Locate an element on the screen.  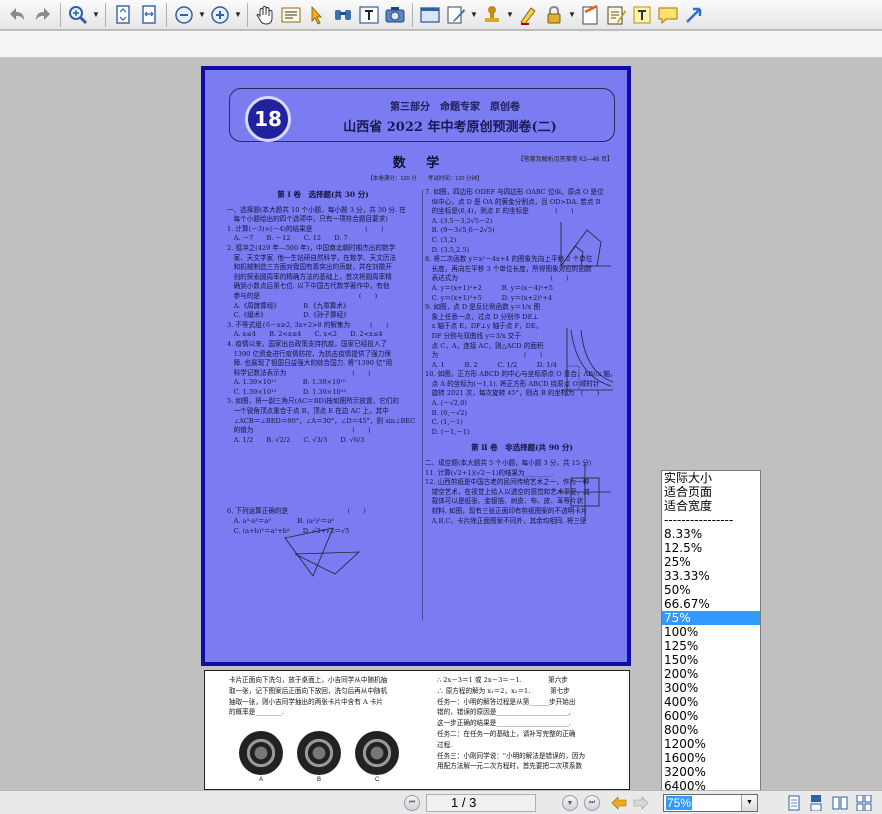
question-line: 3. 不等式组{6－x≥2, 3x+2>8 的解集为 ( ) is located at coordinates (308, 324).